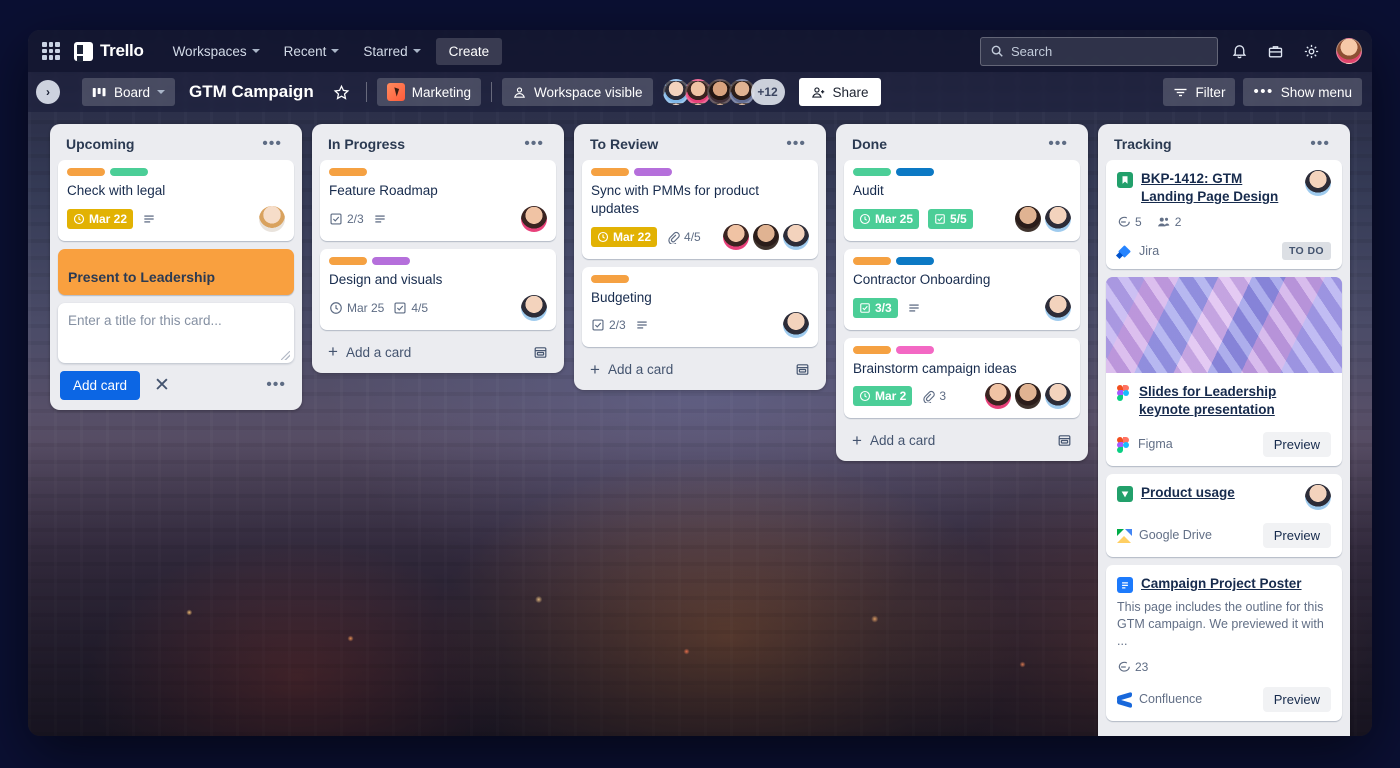 This screenshot has width=1400, height=768. What do you see at coordinates (962, 289) in the screenshot?
I see `card-contractor-onboarding: Contractor Onboarding 3/3` at bounding box center [962, 289].